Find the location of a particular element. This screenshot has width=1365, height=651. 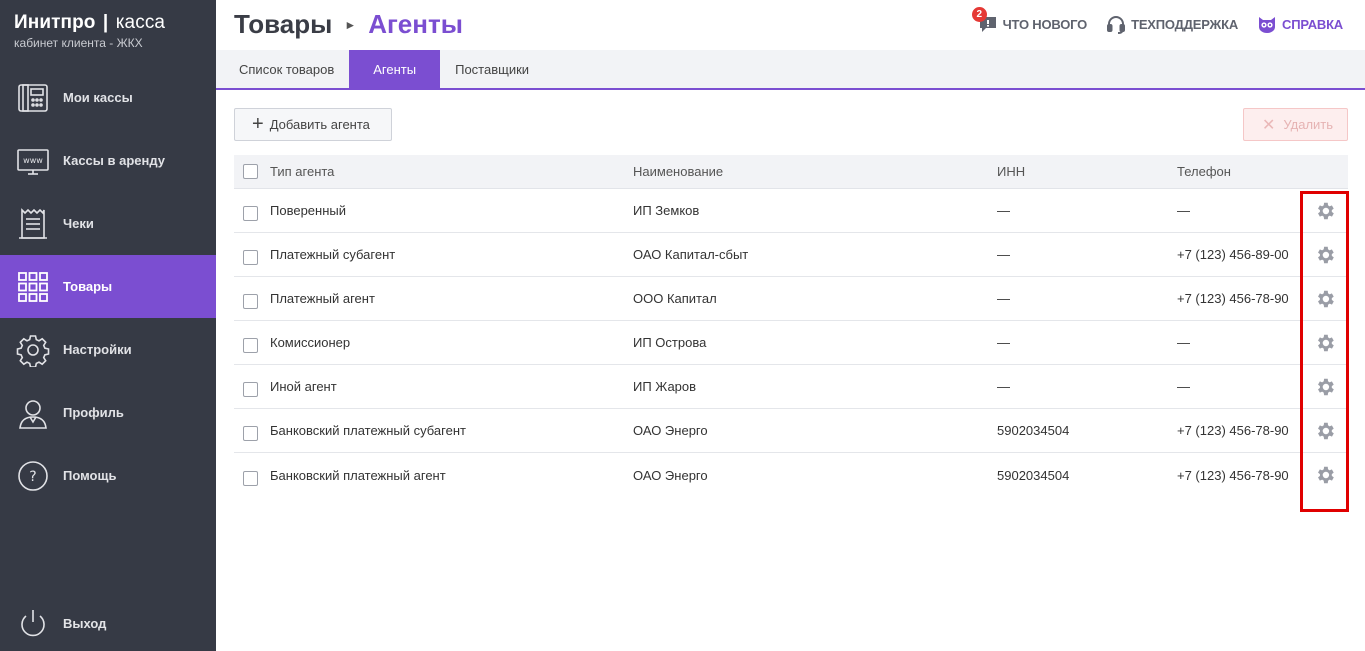

logout-label: Выход is located at coordinates (85, 623).